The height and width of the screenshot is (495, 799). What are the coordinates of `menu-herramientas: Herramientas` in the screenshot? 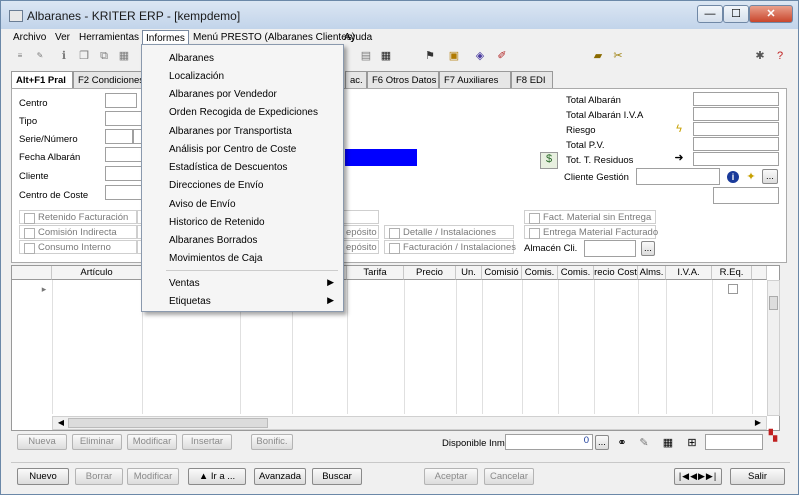 It's located at (109, 37).